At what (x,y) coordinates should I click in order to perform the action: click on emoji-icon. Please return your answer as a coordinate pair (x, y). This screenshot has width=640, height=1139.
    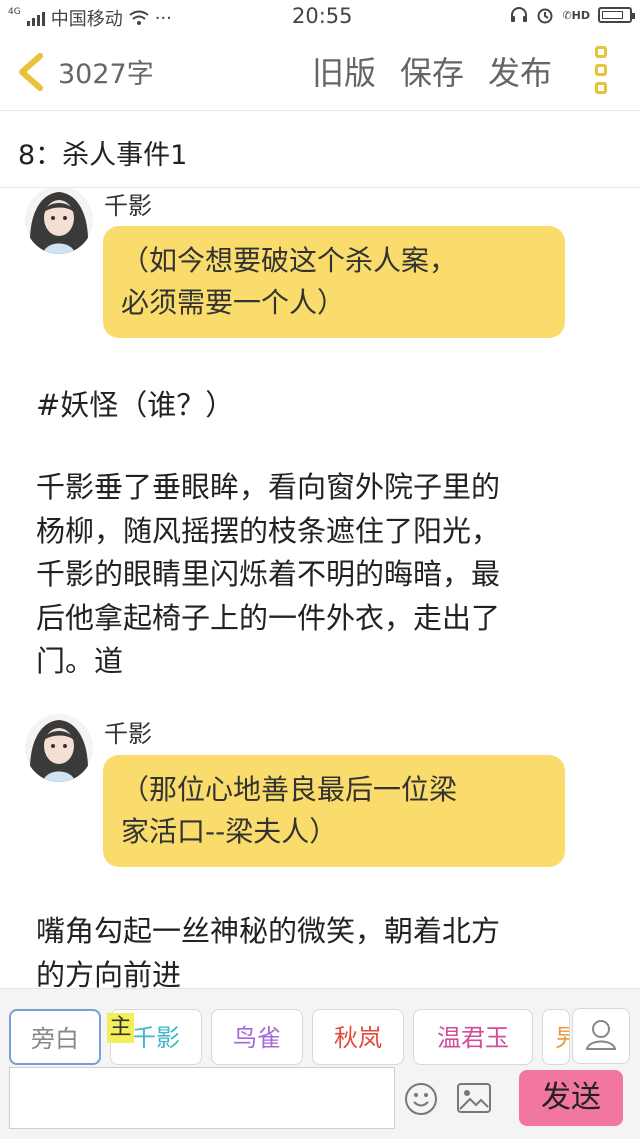
    Looking at the image, I should click on (421, 1099).